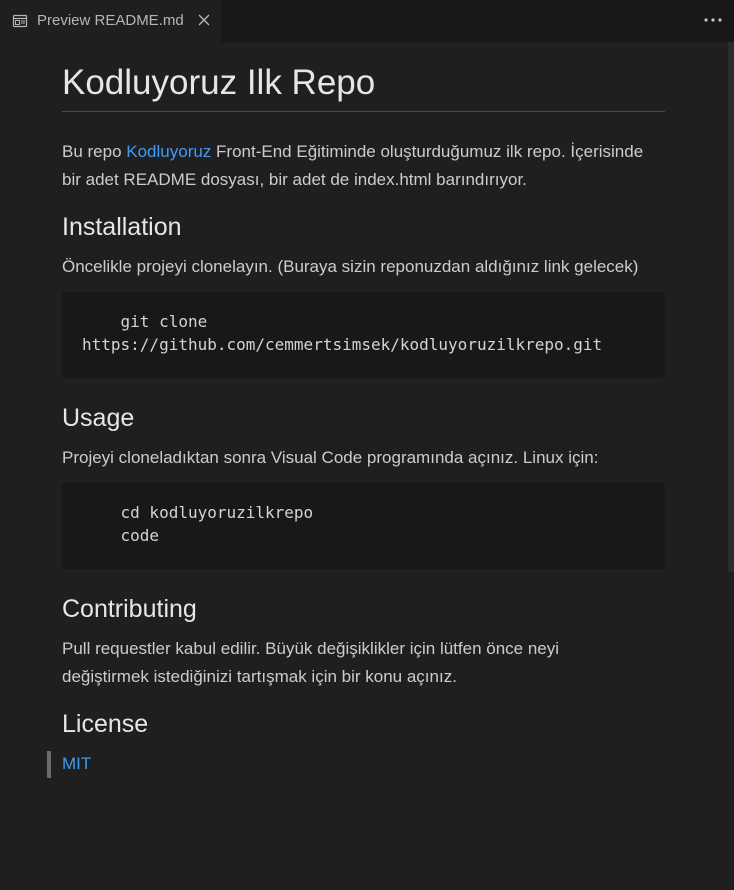 This screenshot has height=890, width=734. What do you see at coordinates (219, 82) in the screenshot?
I see `page-title: Kodluyoruz Ilk Repo` at bounding box center [219, 82].